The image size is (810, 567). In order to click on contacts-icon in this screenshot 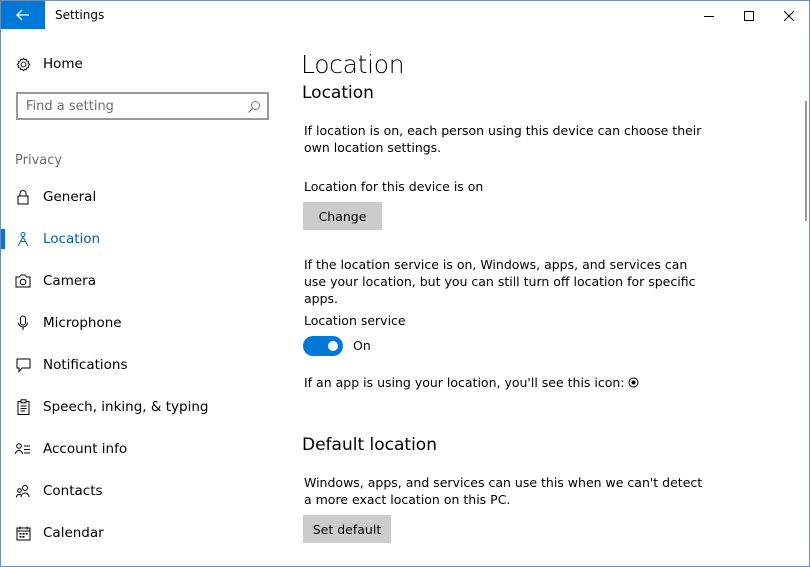, I will do `click(23, 491)`.